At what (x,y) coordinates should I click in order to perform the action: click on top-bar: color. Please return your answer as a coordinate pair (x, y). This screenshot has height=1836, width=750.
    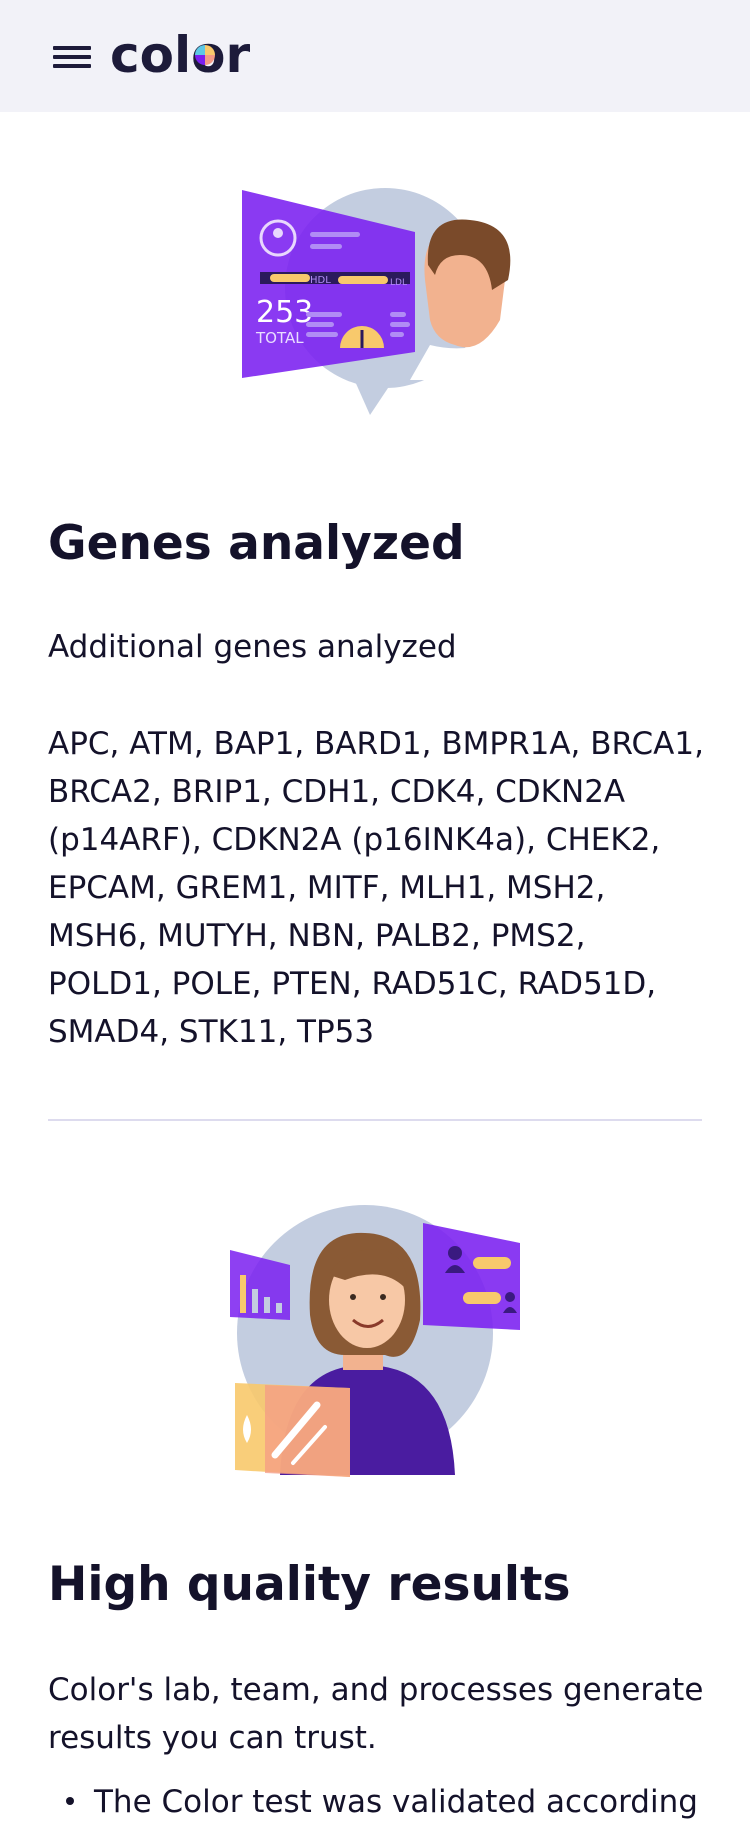
    Looking at the image, I should click on (375, 56).